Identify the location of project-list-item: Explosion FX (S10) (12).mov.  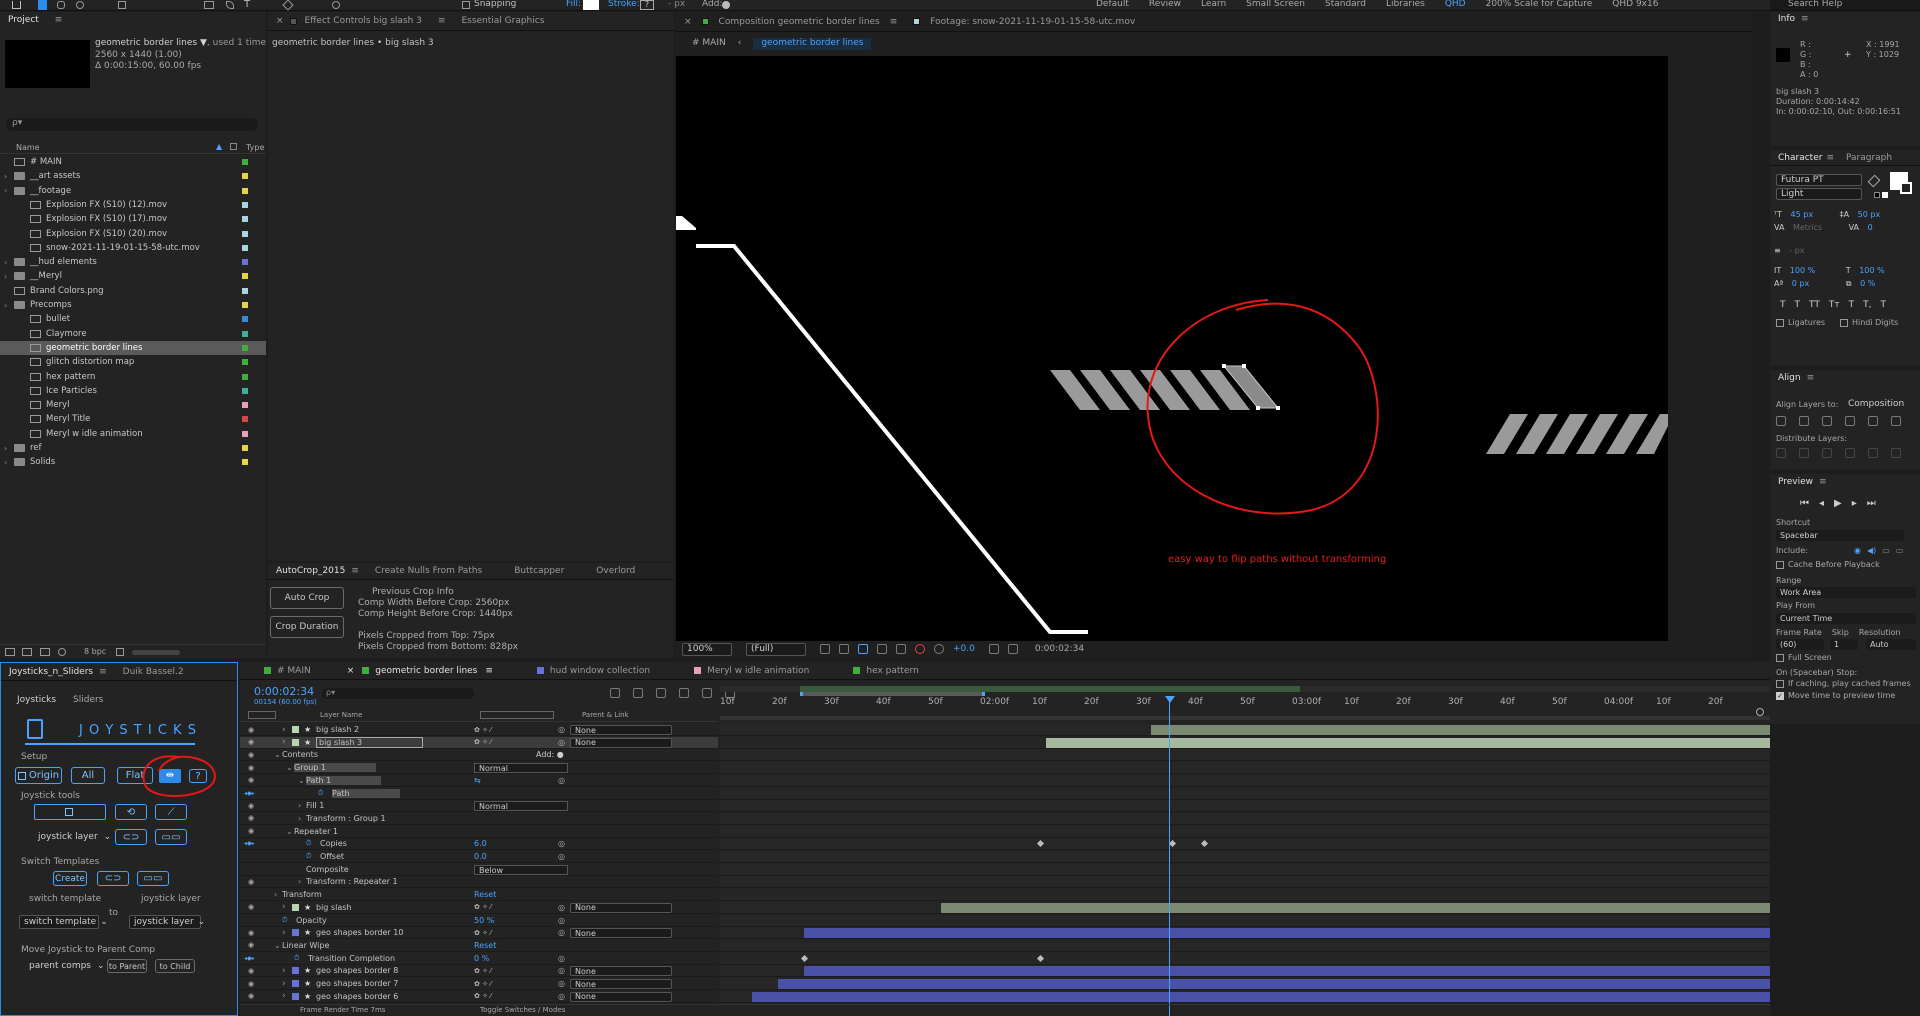
(133, 205).